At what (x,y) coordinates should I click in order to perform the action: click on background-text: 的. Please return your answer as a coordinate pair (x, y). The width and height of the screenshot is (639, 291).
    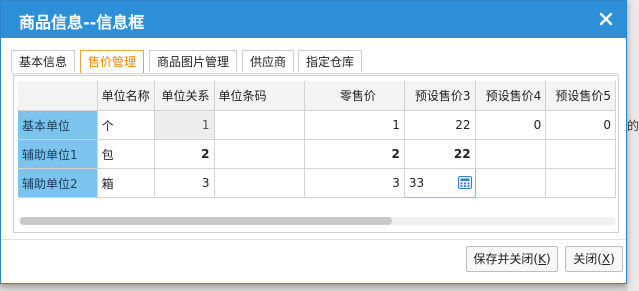
    Looking at the image, I should click on (633, 126).